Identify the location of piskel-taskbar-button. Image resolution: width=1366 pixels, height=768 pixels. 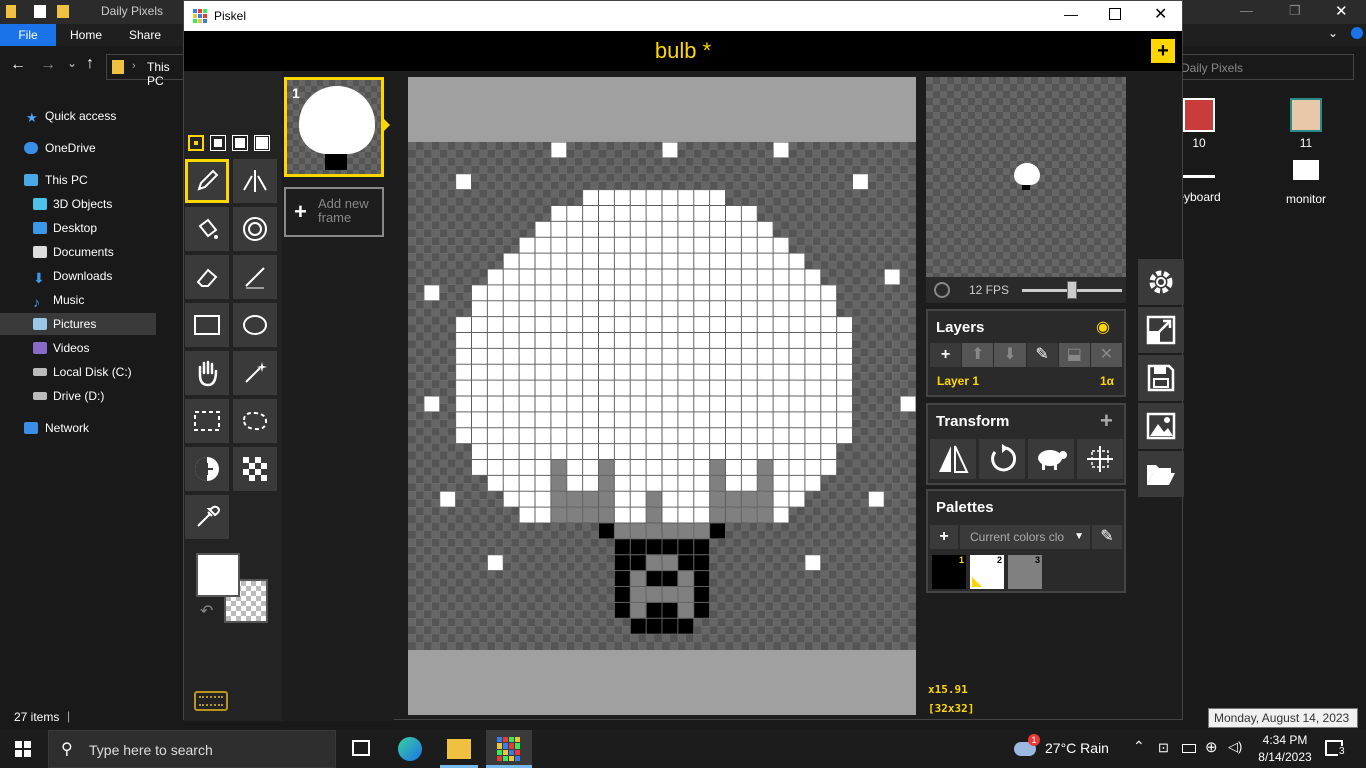
(509, 749).